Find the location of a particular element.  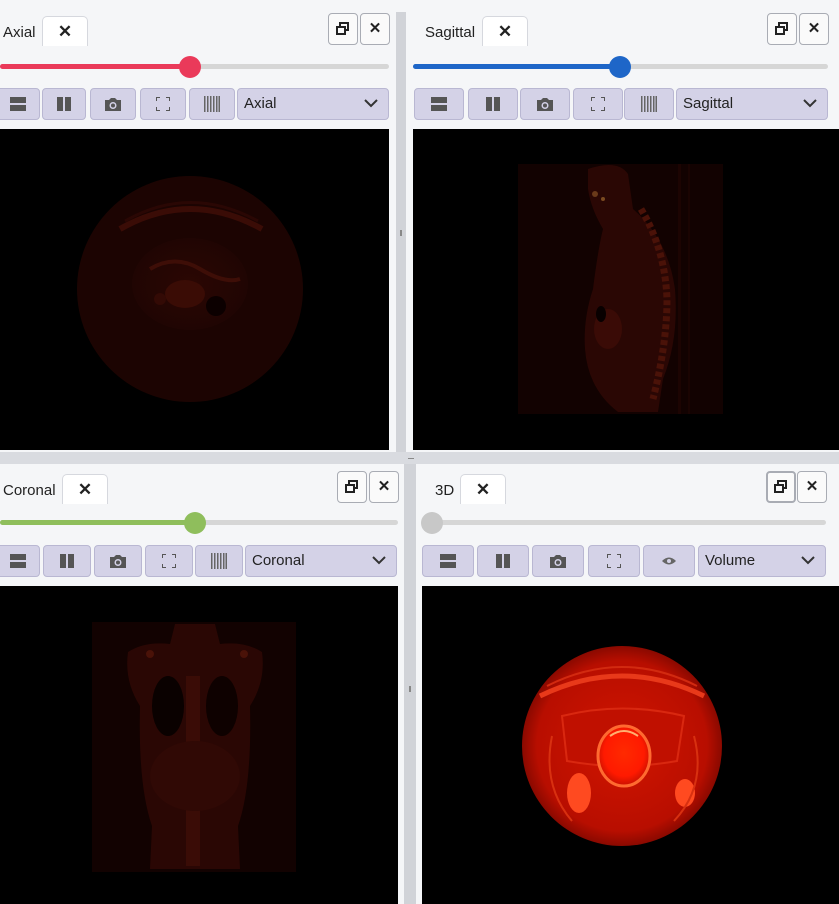

eye-icon is located at coordinates (669, 561).